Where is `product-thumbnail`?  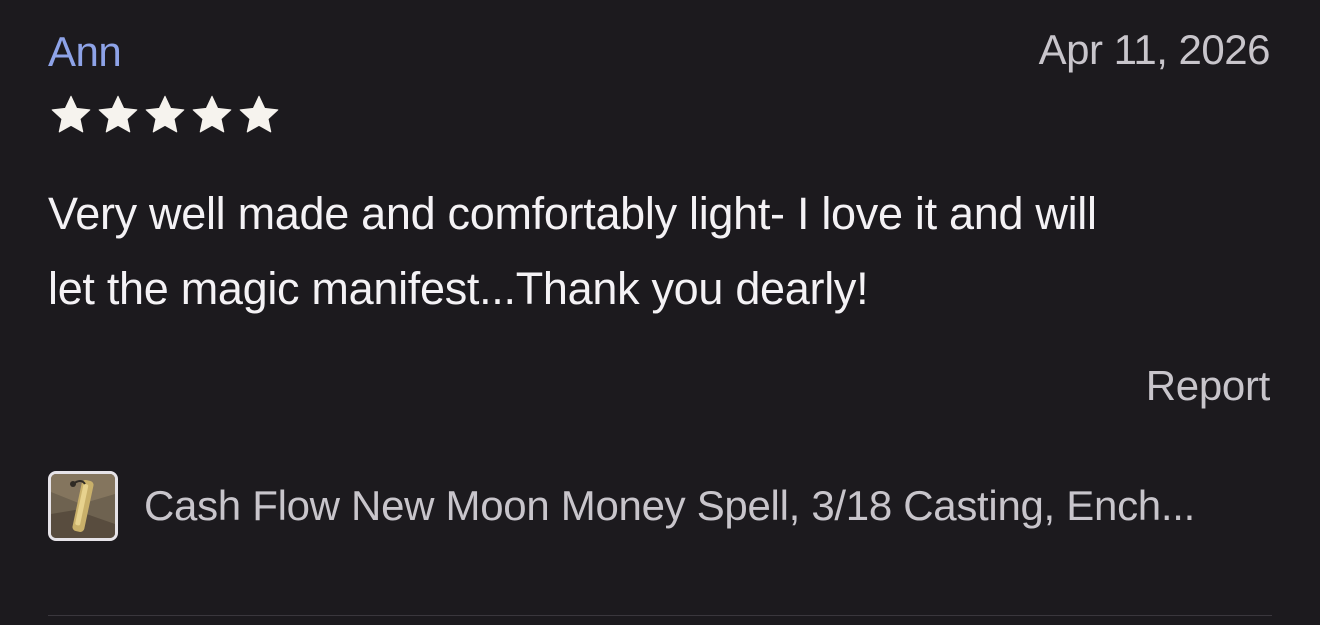
product-thumbnail is located at coordinates (83, 506).